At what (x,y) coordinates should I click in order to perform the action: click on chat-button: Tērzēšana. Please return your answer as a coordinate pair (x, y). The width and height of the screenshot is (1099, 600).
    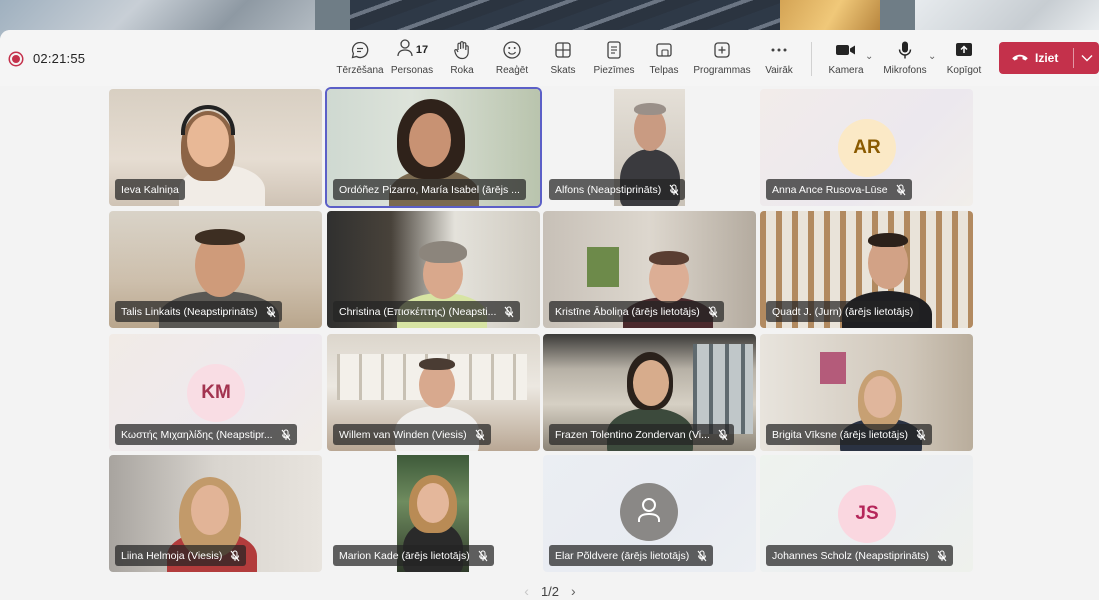
    Looking at the image, I should click on (360, 60).